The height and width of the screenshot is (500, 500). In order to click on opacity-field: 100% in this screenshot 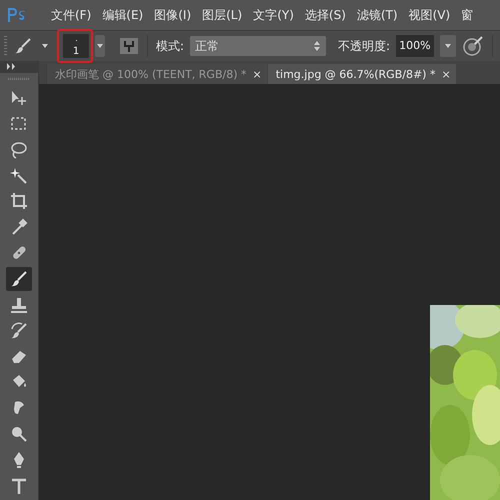, I will do `click(415, 46)`.